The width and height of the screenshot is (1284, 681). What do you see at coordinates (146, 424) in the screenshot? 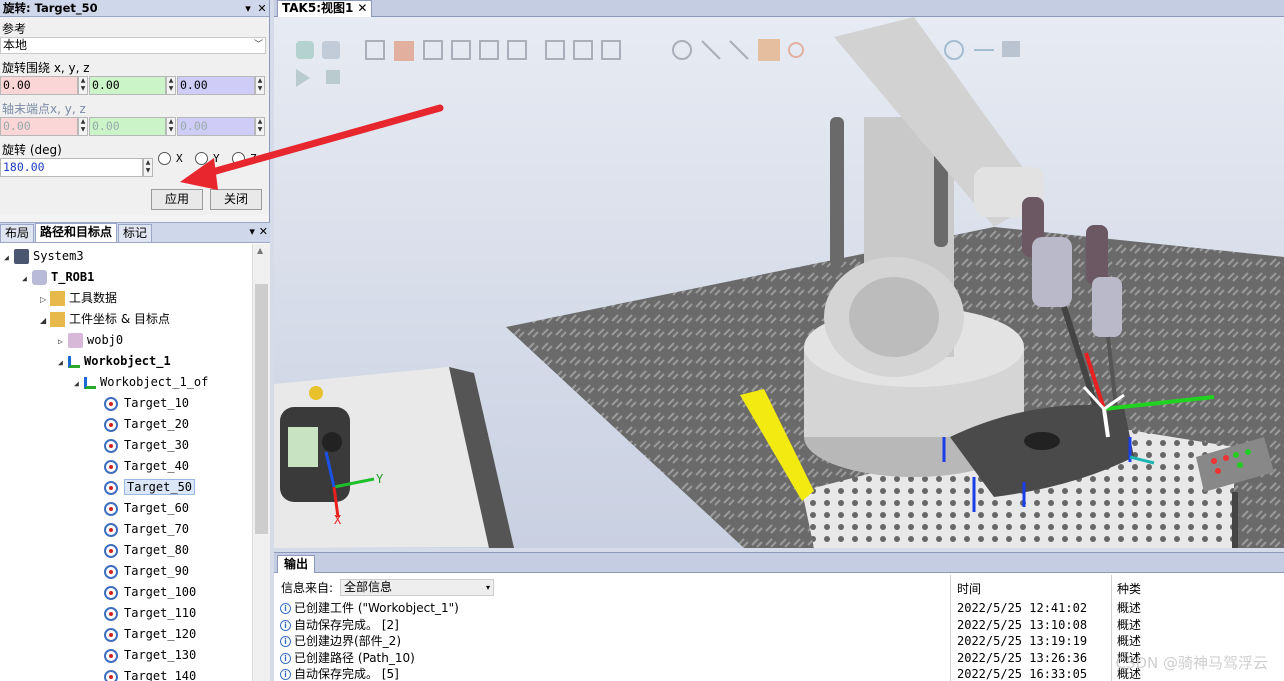
I see `tree-node-target: Target_20` at bounding box center [146, 424].